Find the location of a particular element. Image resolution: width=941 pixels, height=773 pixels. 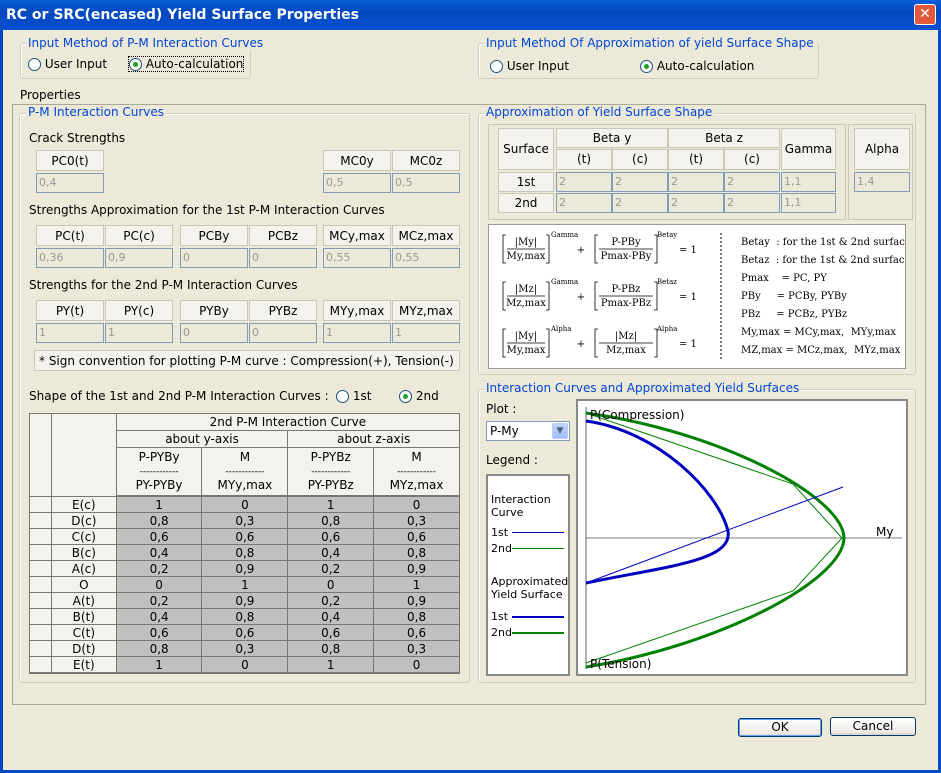

beta-z-c-2nd: 2 is located at coordinates (752, 203).